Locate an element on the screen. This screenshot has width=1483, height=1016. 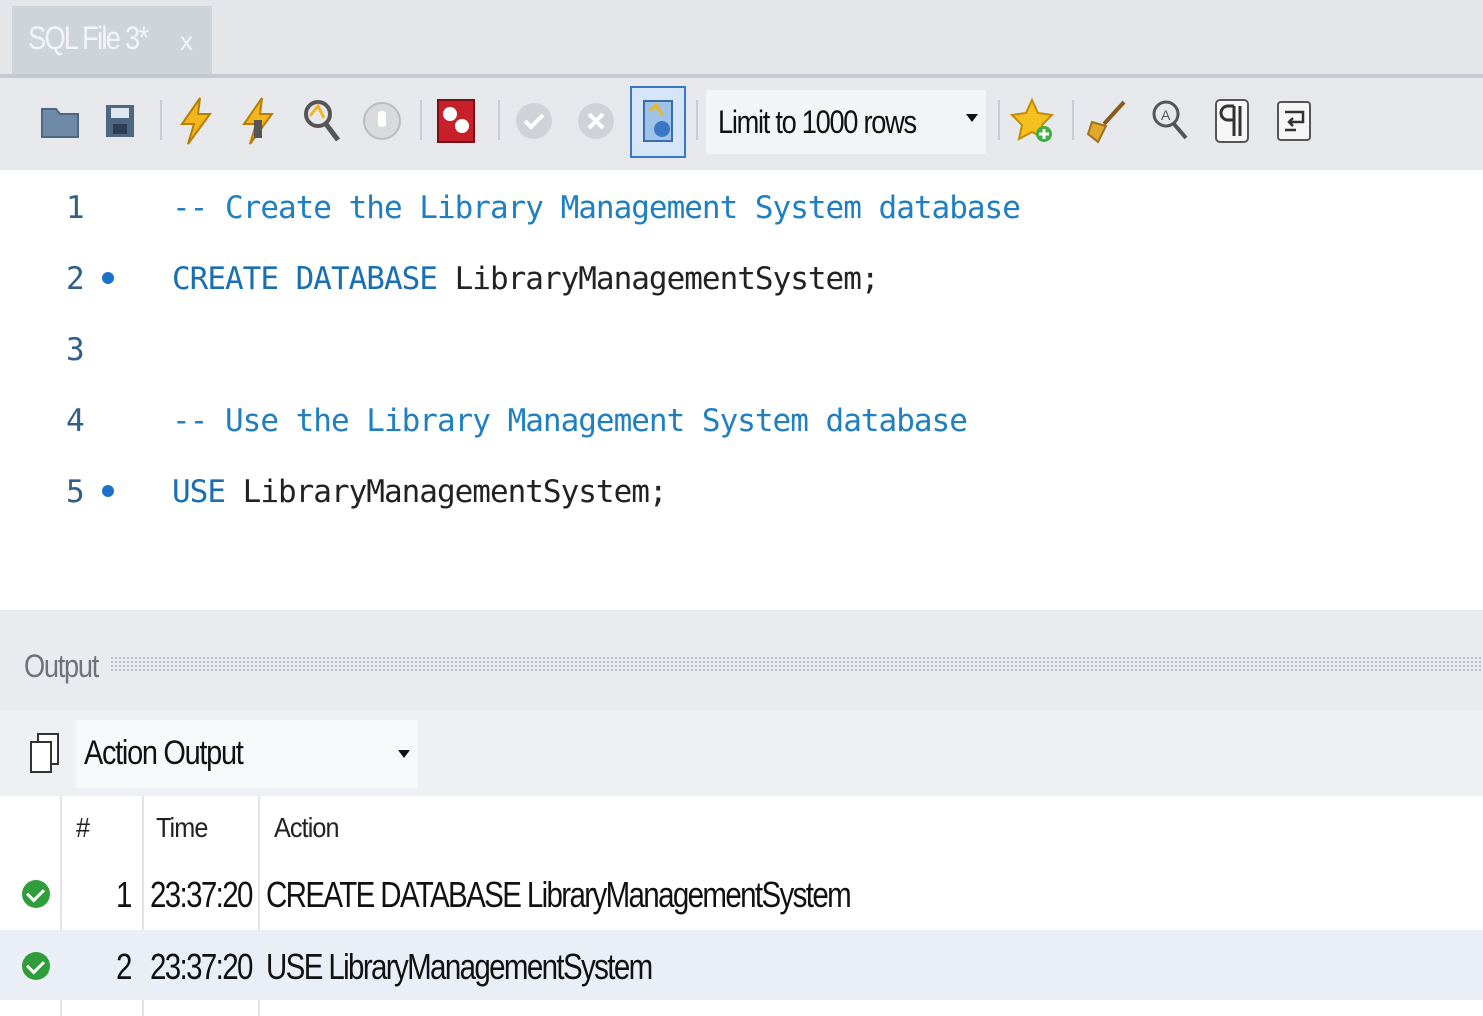
autocommit-toggle-icon is located at coordinates (658, 122).